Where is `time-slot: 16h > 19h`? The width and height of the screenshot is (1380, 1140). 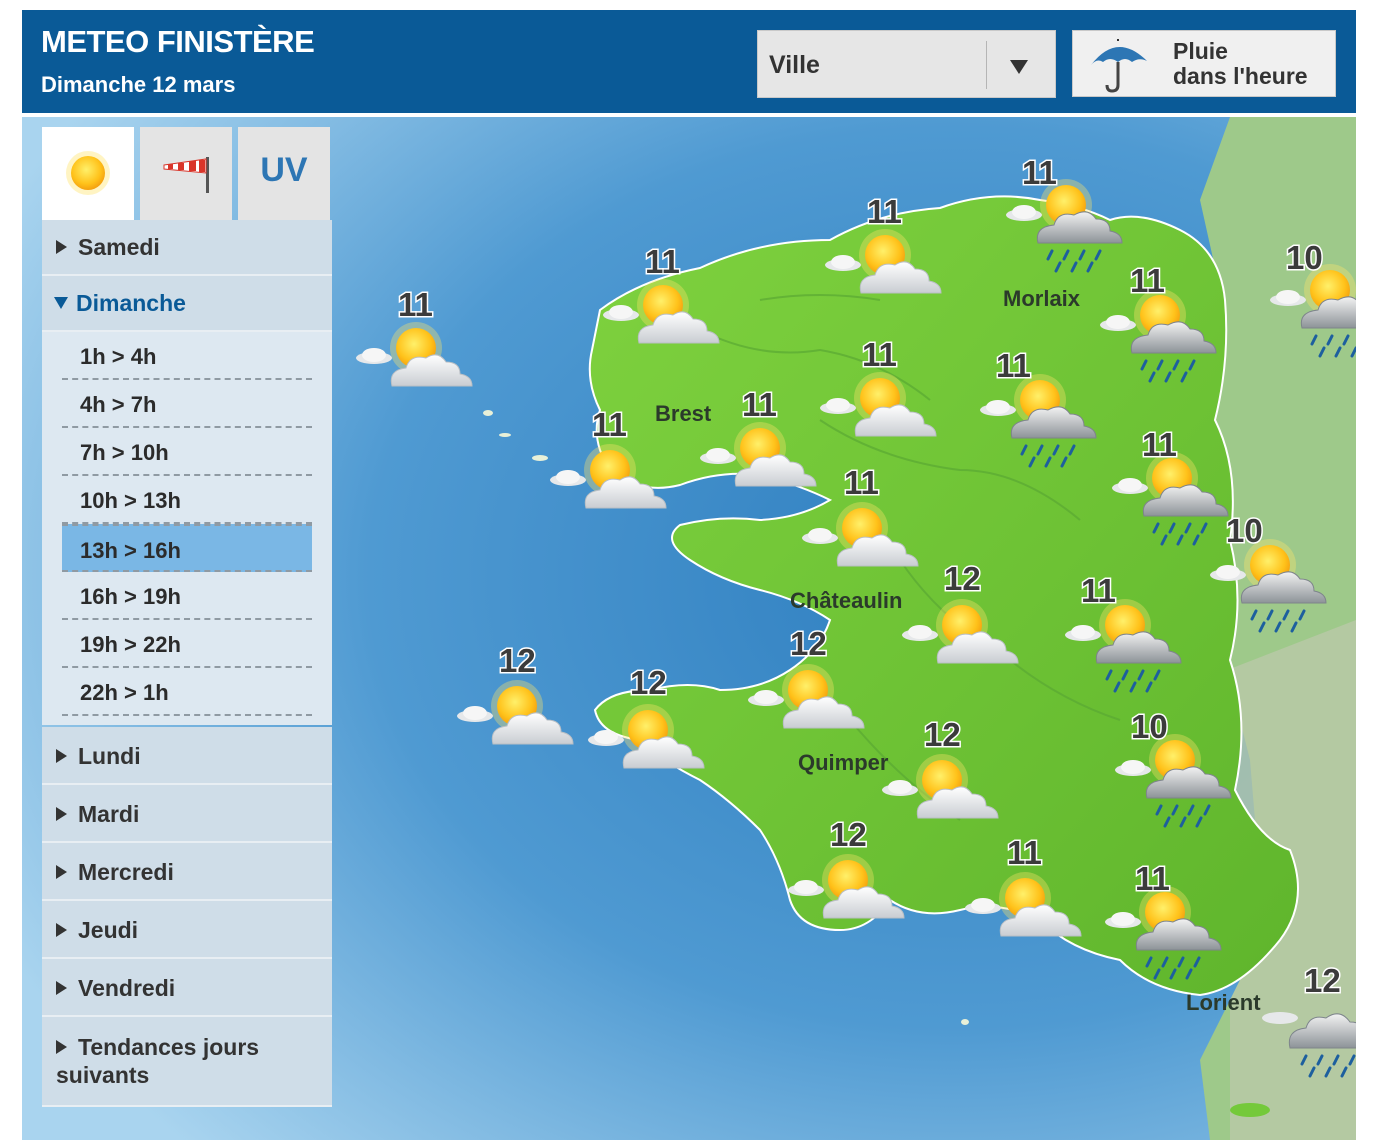 time-slot: 16h > 19h is located at coordinates (187, 596).